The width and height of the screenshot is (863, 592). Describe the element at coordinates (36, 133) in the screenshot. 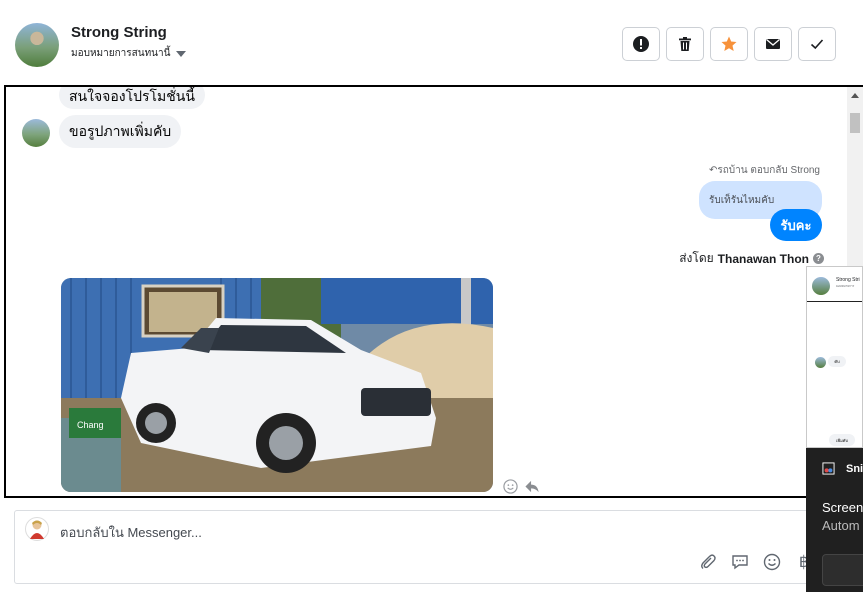

I see `sender-avatar` at that location.